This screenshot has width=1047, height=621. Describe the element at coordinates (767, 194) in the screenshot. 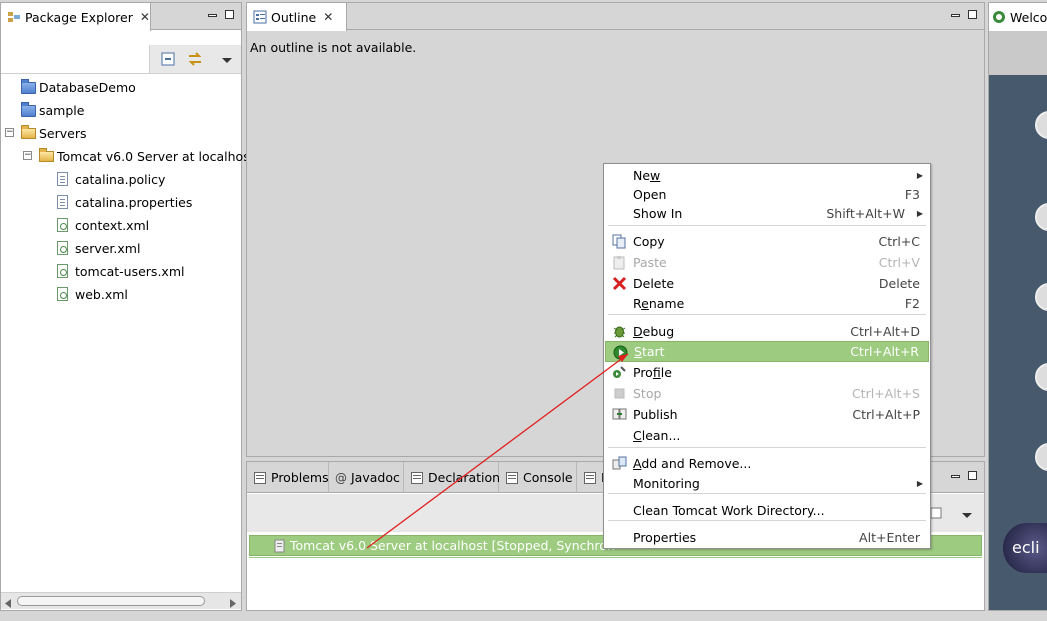

I see `menu-item-open: Open F3` at that location.